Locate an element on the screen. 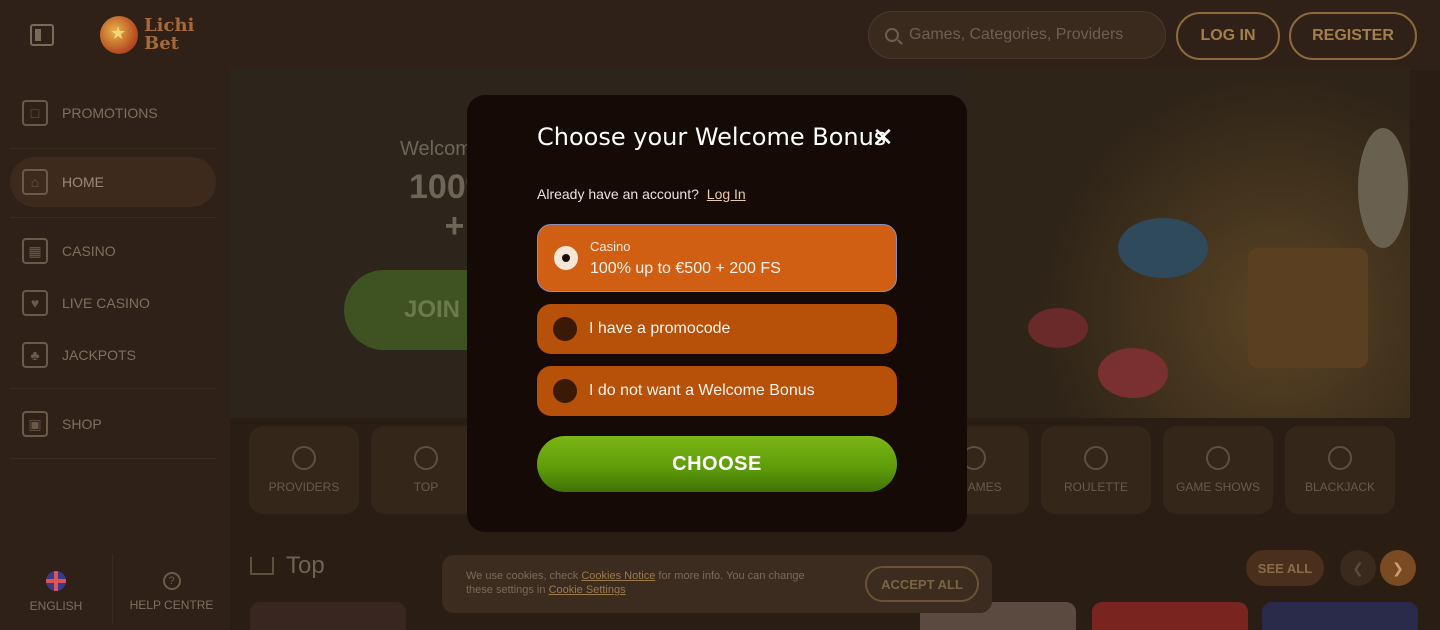 This screenshot has width=1440, height=630. search-box is located at coordinates (1017, 35).